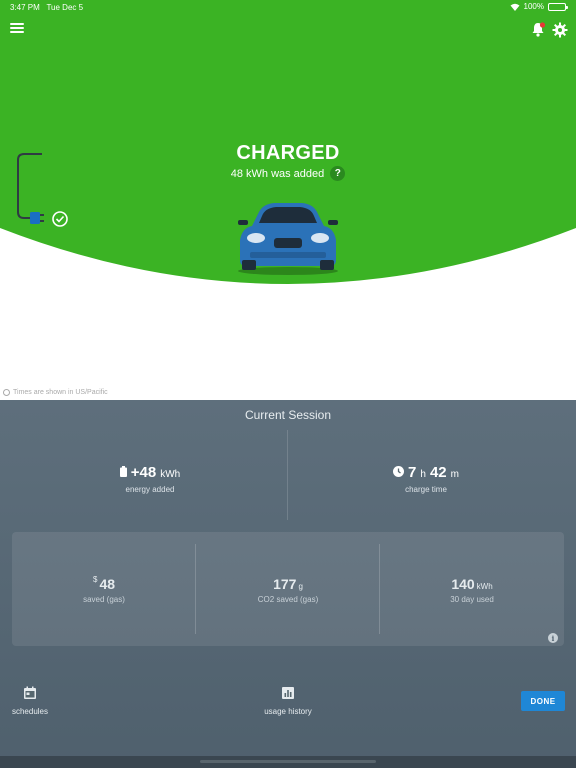 This screenshot has width=576, height=768. I want to click on timezone-note: Times are shown in US/Pacific, so click(55, 392).